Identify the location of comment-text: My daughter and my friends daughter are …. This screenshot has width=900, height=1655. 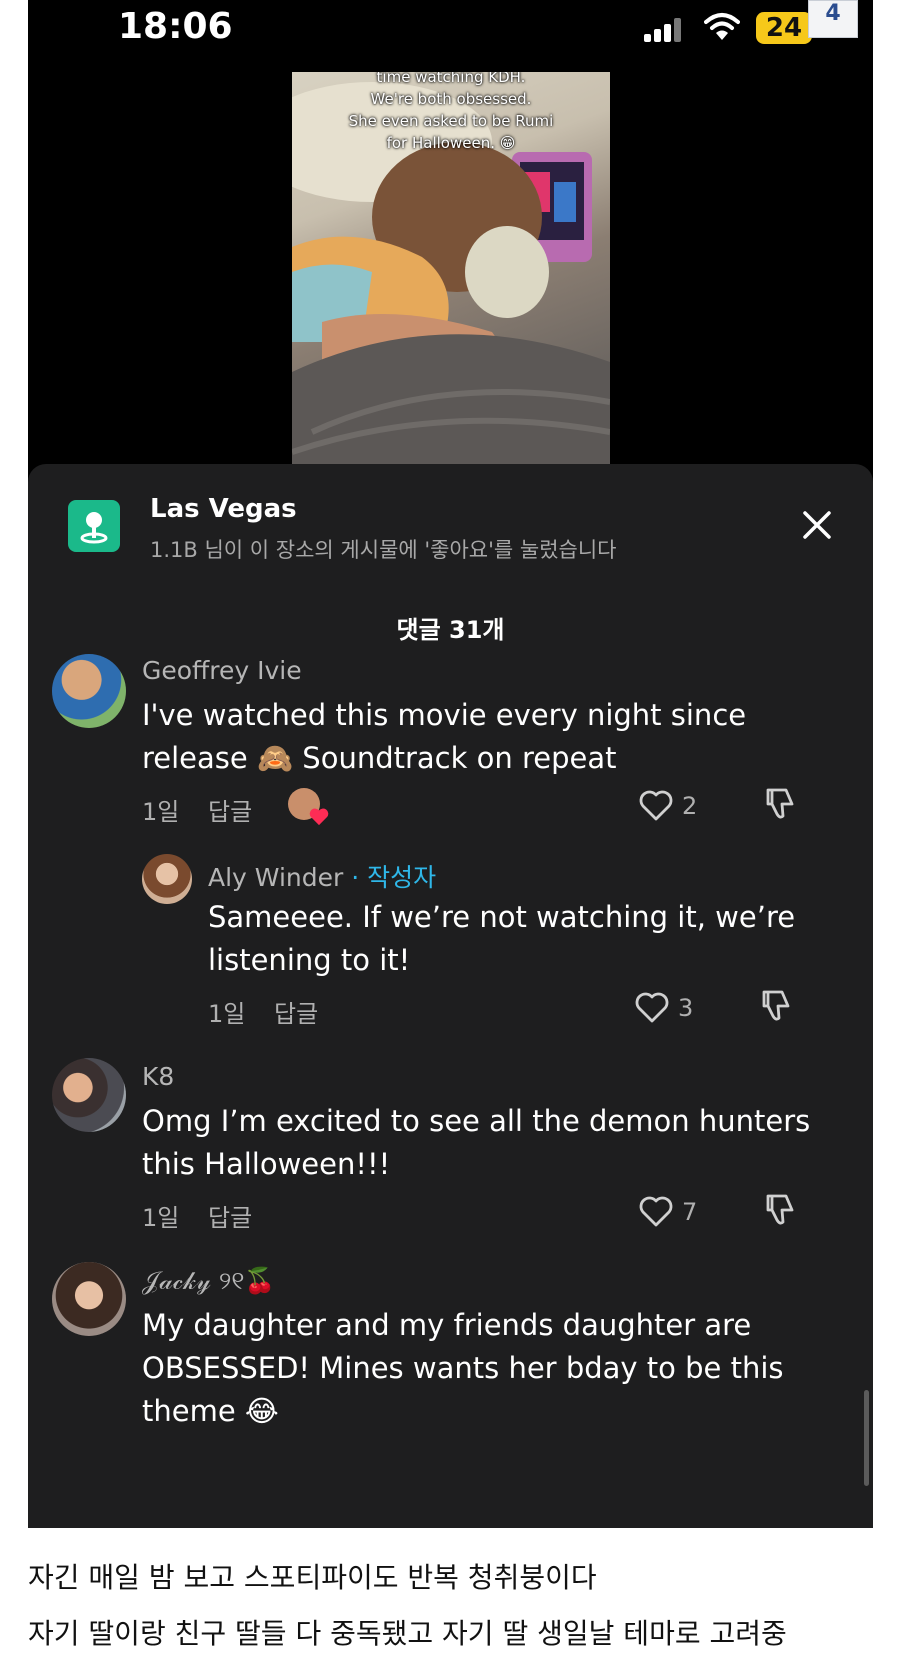
(463, 1368).